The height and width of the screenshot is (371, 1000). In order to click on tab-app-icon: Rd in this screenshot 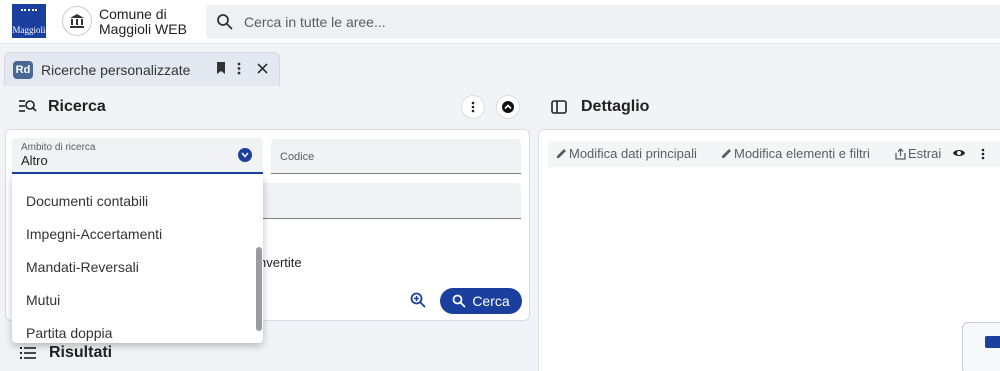, I will do `click(23, 70)`.